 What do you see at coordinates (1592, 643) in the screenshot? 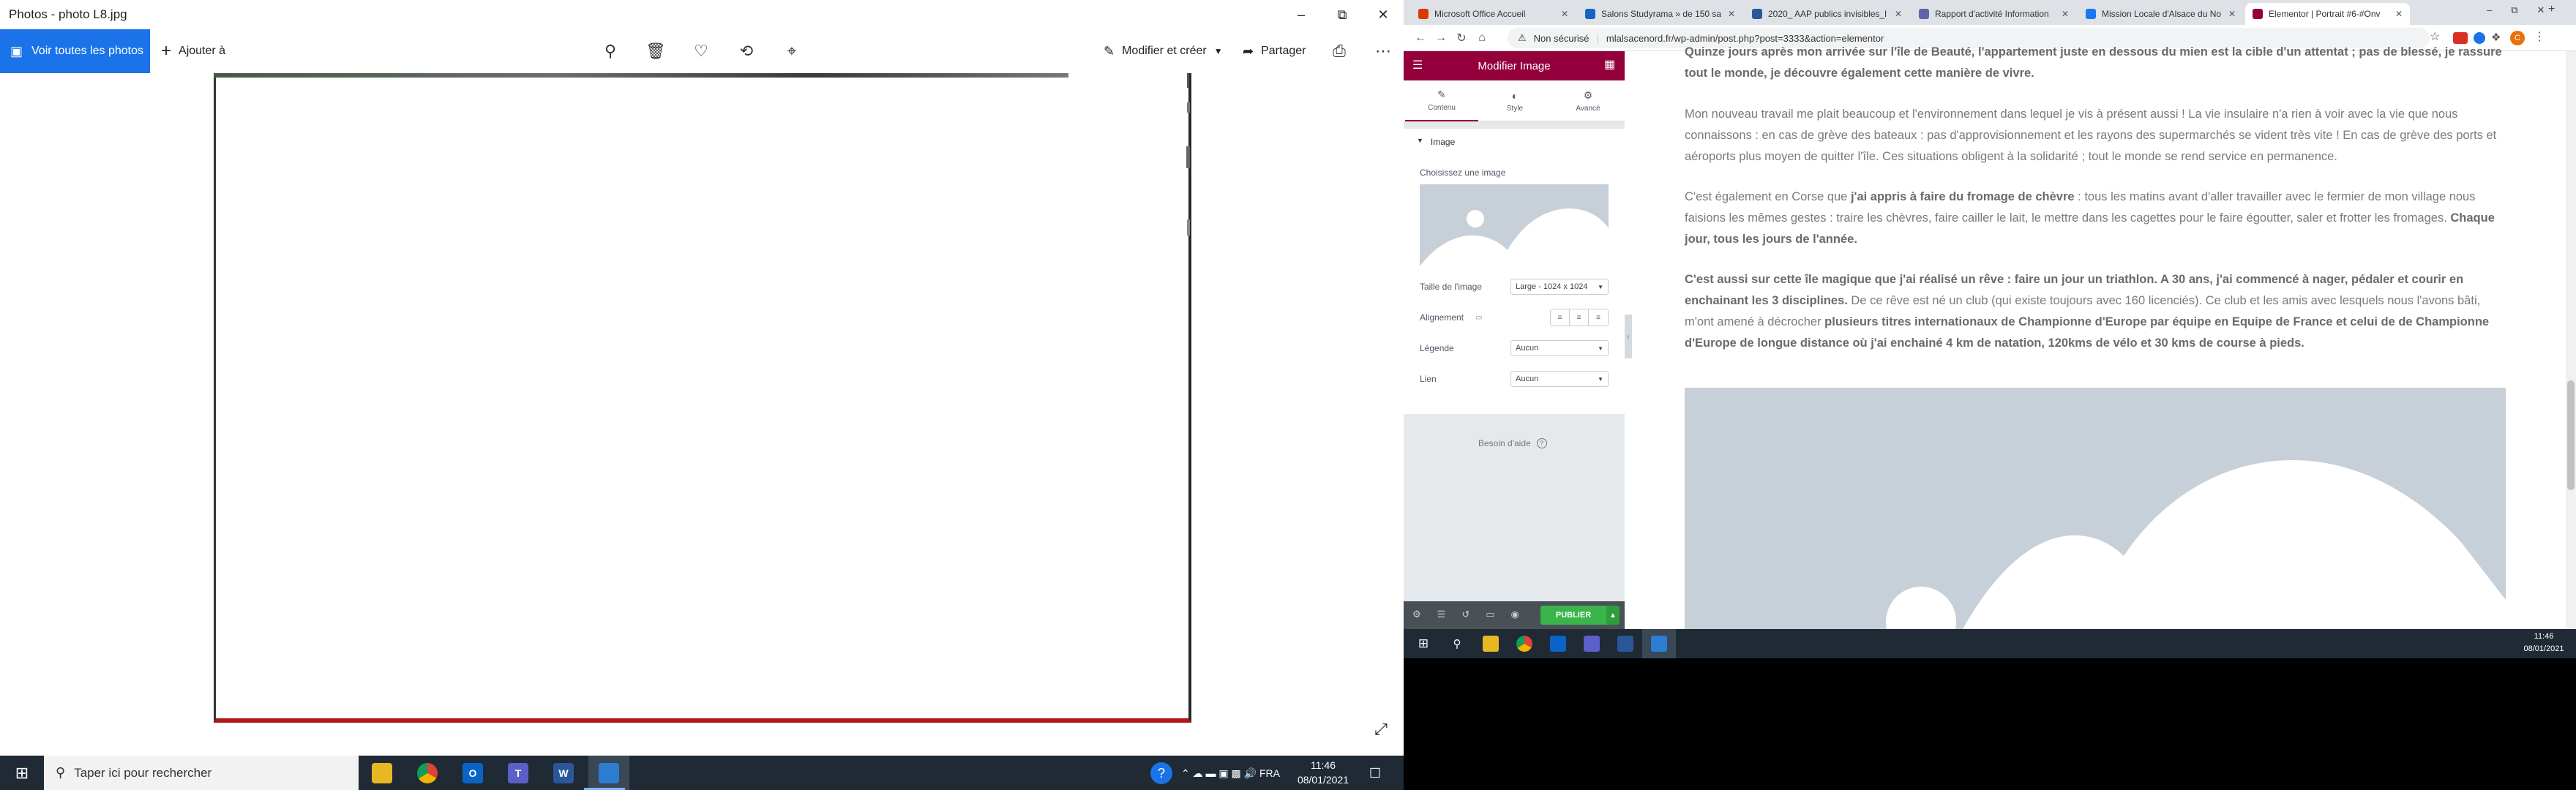
I see `secondary-teams-icon` at bounding box center [1592, 643].